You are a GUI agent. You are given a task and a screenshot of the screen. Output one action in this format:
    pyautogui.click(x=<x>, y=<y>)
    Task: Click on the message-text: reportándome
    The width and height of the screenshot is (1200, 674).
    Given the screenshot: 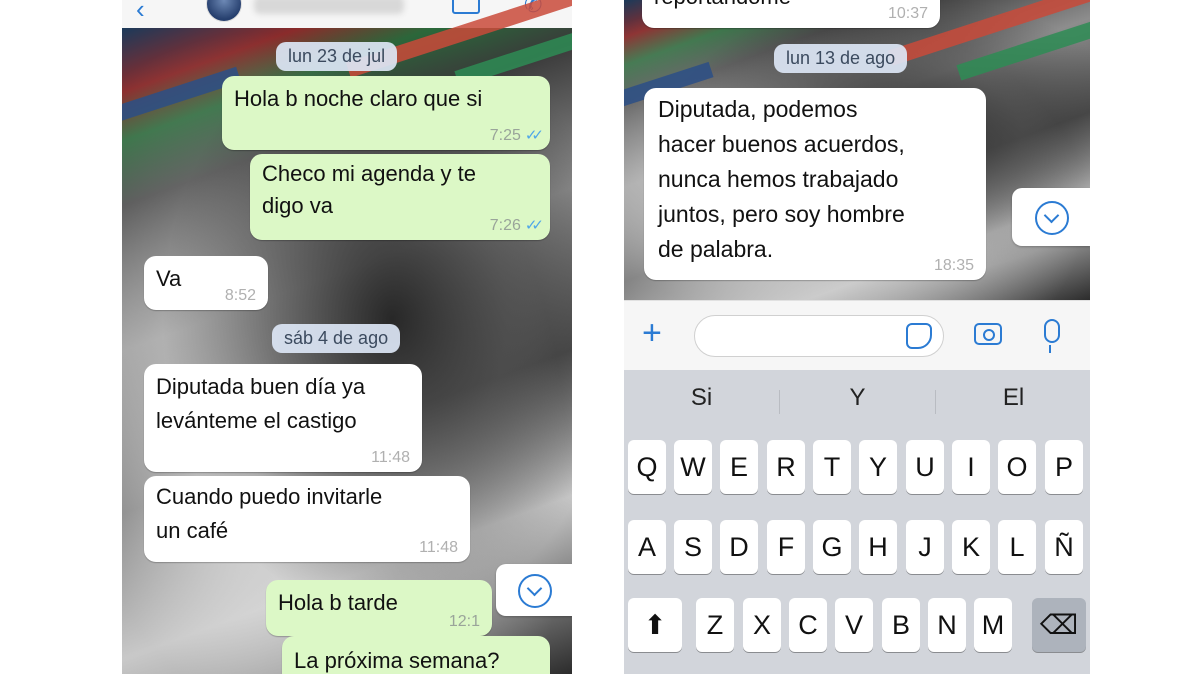 What is the action you would take?
    pyautogui.click(x=722, y=4)
    